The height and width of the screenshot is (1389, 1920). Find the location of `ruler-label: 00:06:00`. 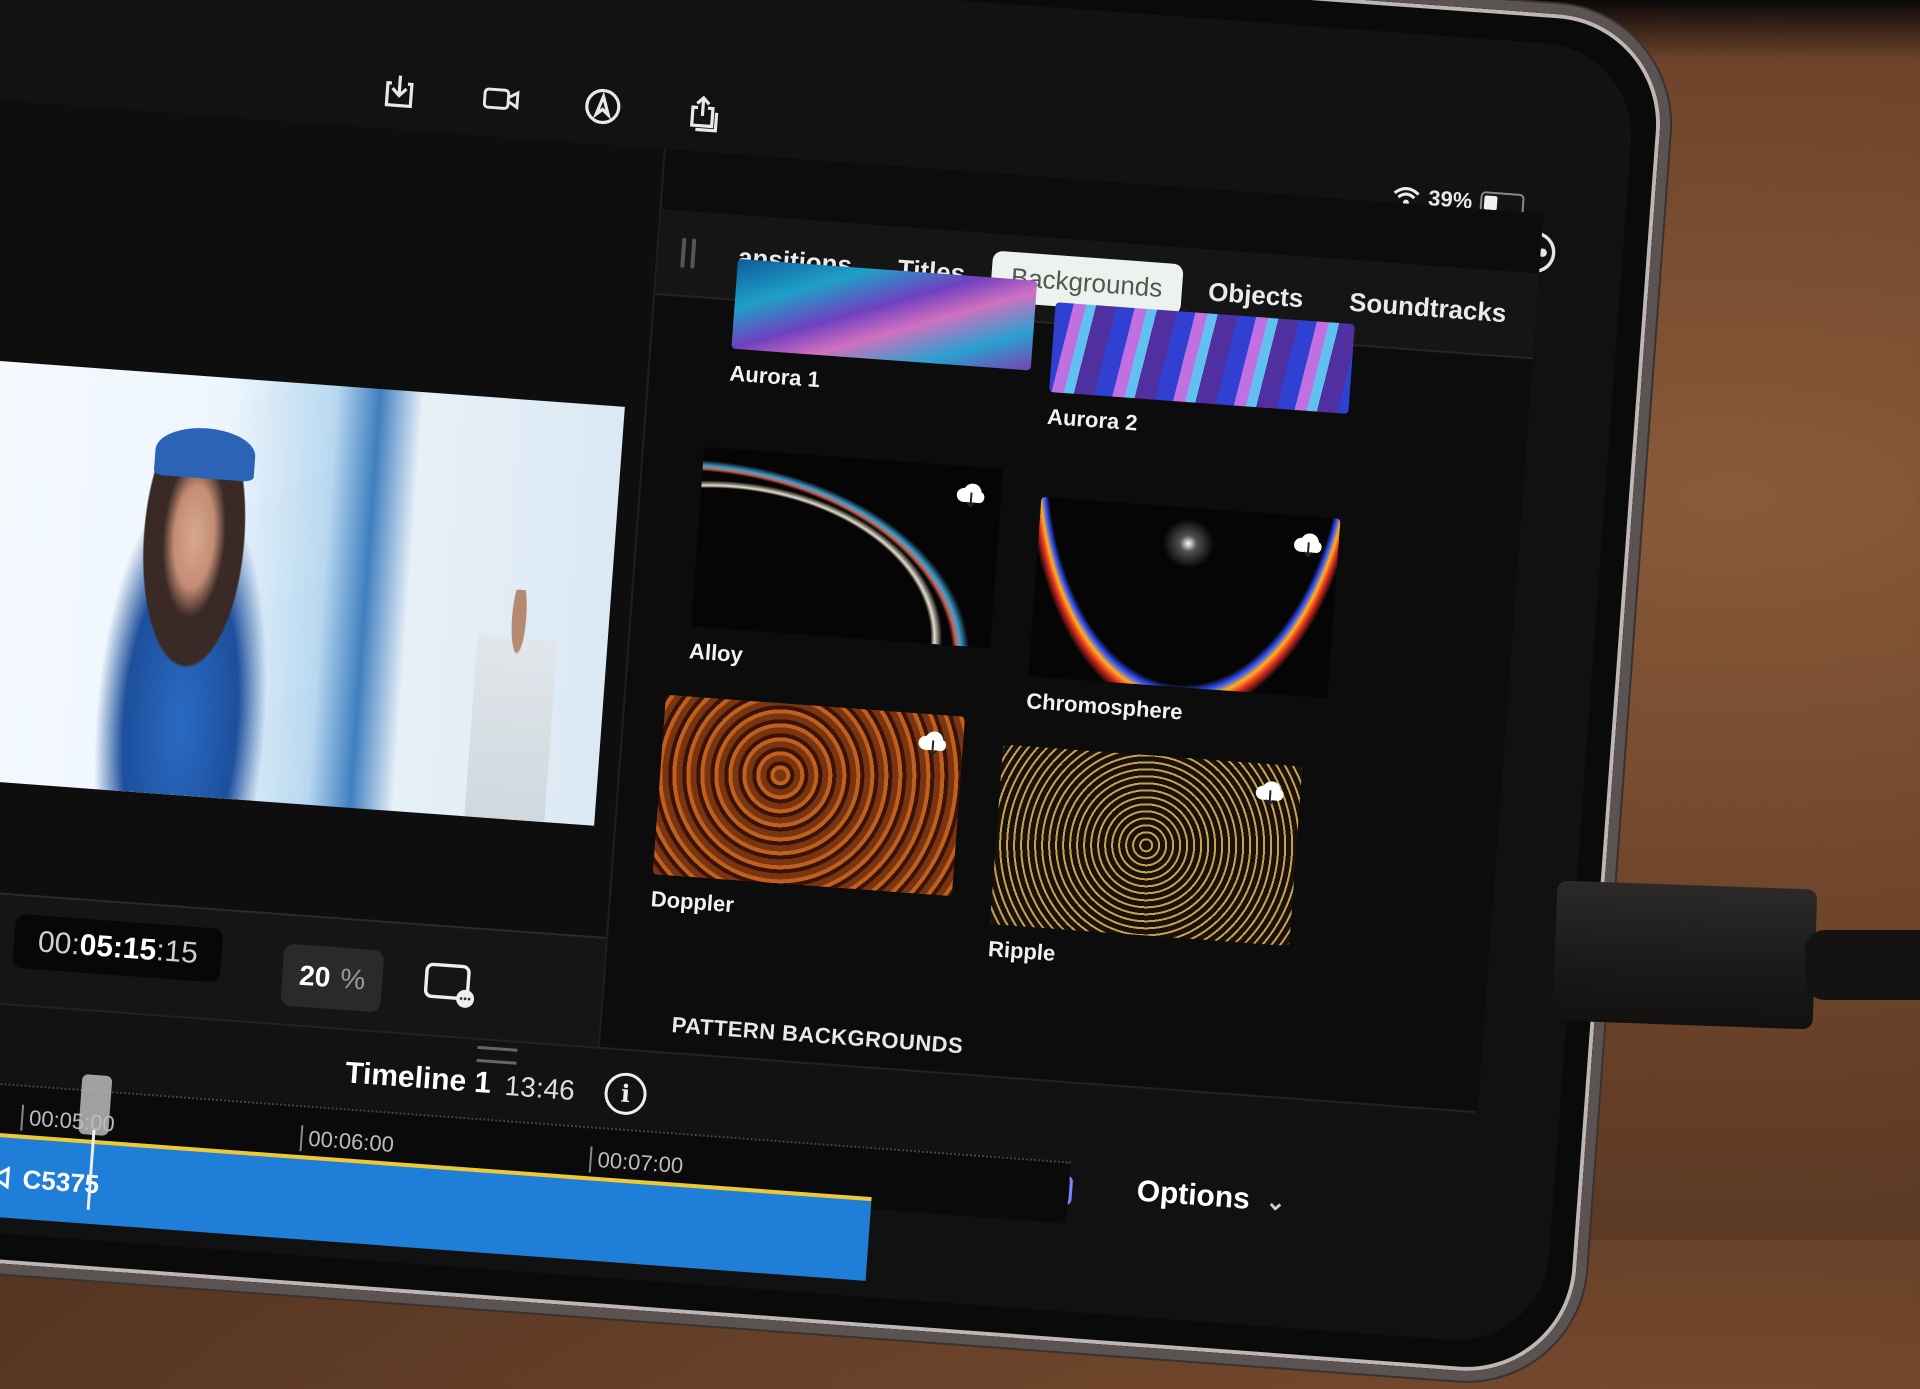

ruler-label: 00:06:00 is located at coordinates (347, 1141).